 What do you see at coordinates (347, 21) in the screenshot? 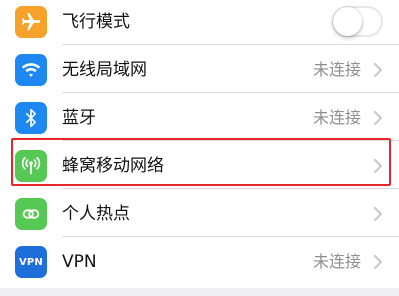
I see `toggle-knob` at bounding box center [347, 21].